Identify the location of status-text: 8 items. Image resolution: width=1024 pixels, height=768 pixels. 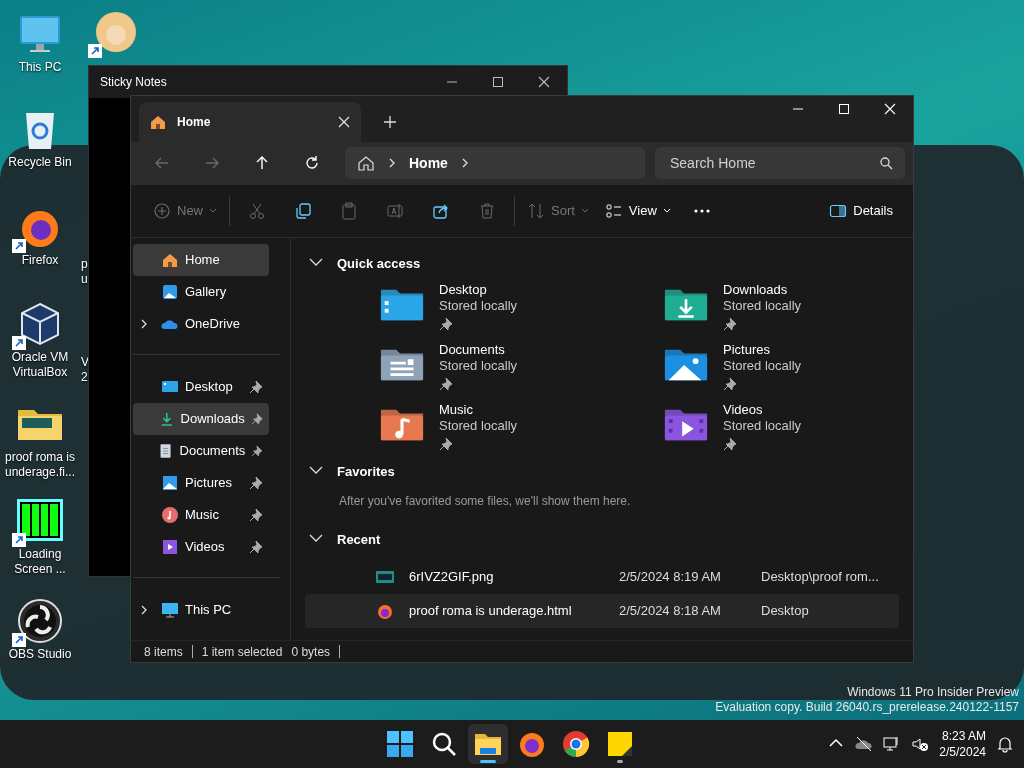
(163, 652).